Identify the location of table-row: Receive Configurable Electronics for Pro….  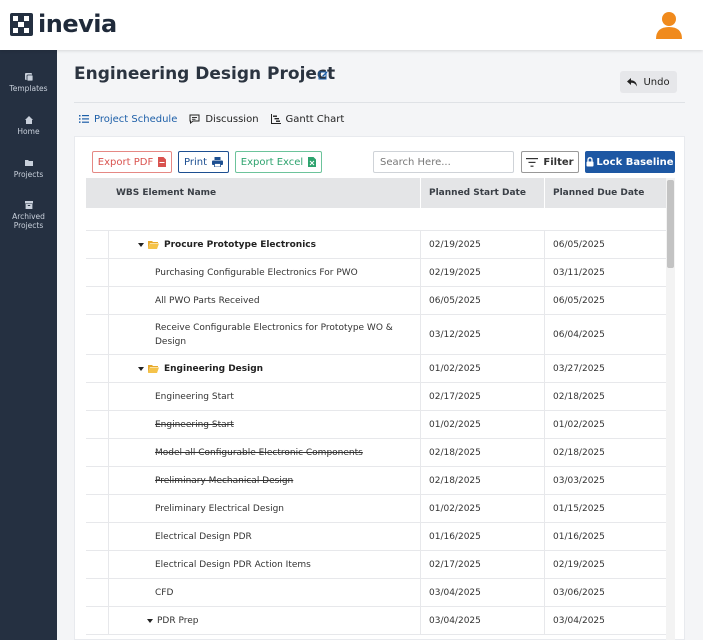
(376, 335).